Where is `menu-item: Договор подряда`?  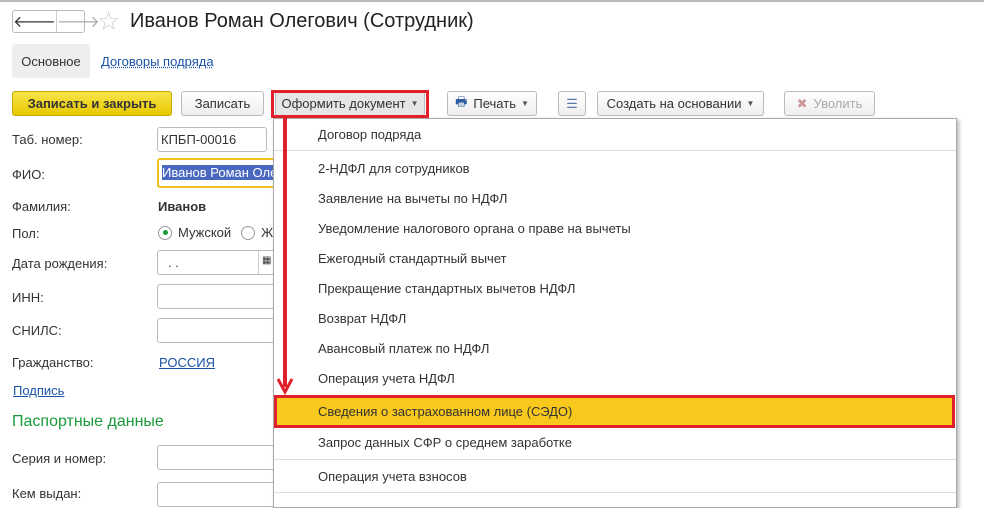 menu-item: Договор подряда is located at coordinates (615, 134).